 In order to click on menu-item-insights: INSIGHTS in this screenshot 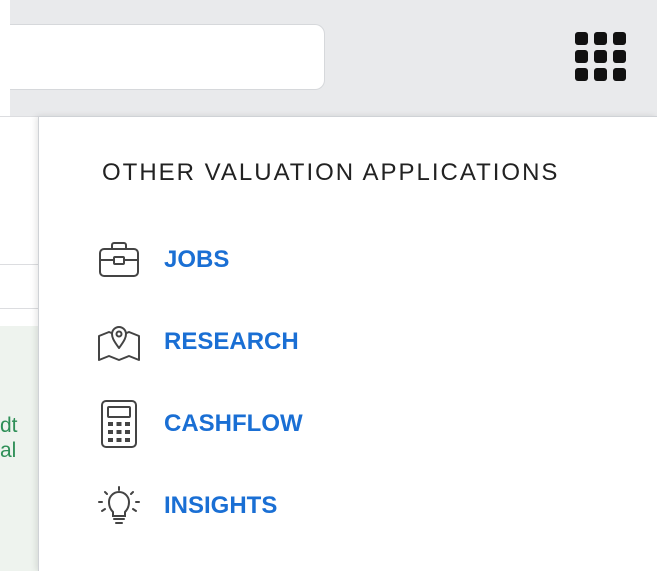, I will do `click(186, 506)`.